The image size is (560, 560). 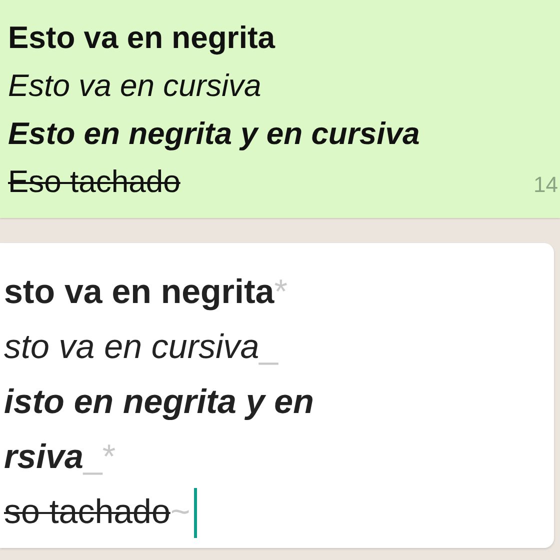 What do you see at coordinates (142, 38) in the screenshot?
I see `message-line: Esto va en negrita` at bounding box center [142, 38].